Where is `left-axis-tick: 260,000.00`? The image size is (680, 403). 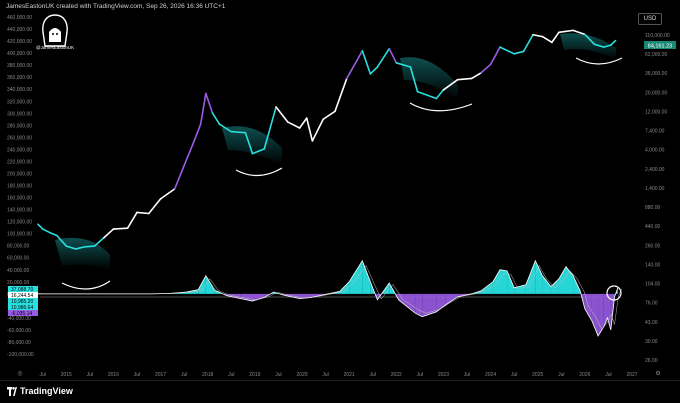 left-axis-tick: 260,000.00 is located at coordinates (19, 138).